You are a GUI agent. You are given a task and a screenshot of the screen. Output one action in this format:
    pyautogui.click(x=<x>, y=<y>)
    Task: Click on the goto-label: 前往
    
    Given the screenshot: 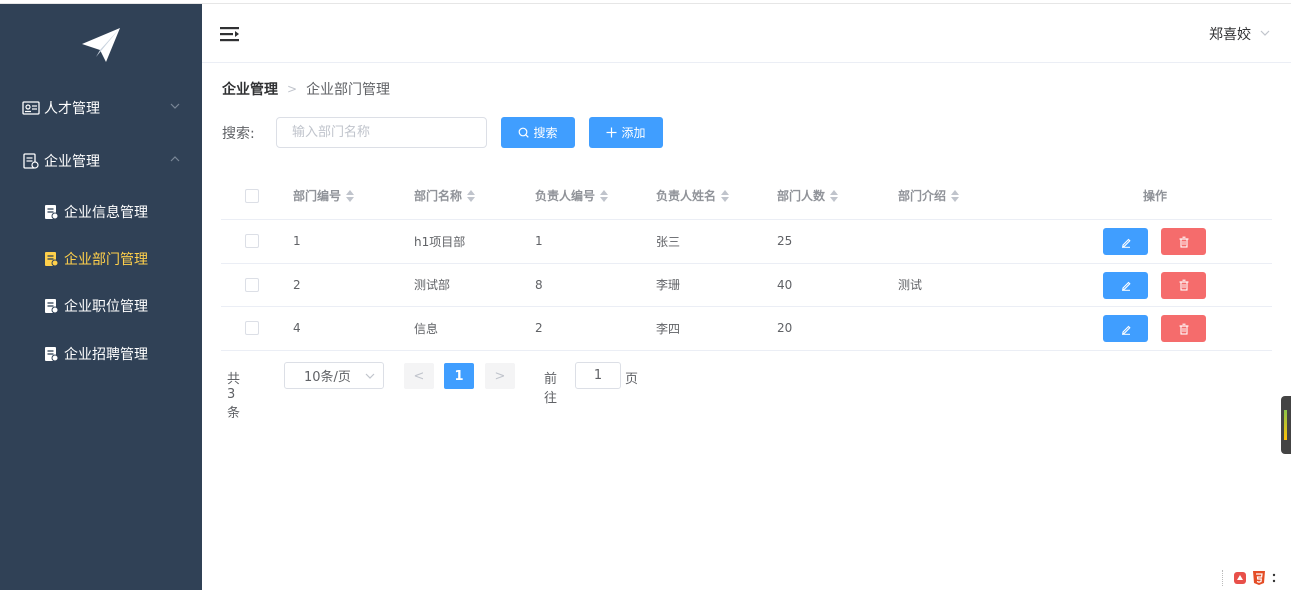 What is the action you would take?
    pyautogui.click(x=551, y=389)
    